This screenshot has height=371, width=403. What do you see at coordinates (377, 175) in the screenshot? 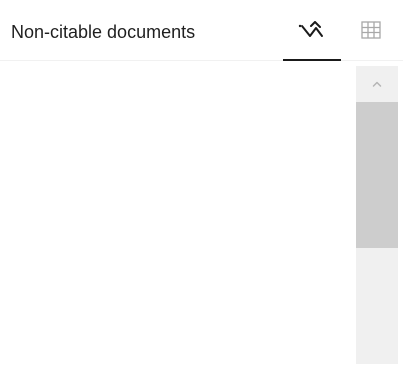
I see `scroll-thumb` at bounding box center [377, 175].